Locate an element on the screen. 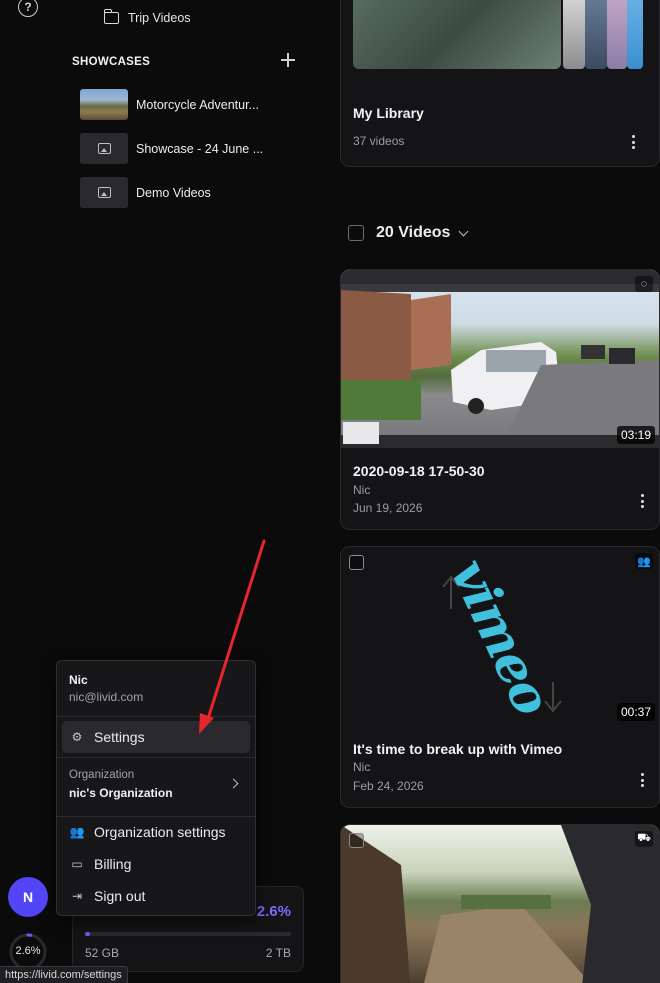 The height and width of the screenshot is (983, 660). storage-bar-fill is located at coordinates (88, 934).